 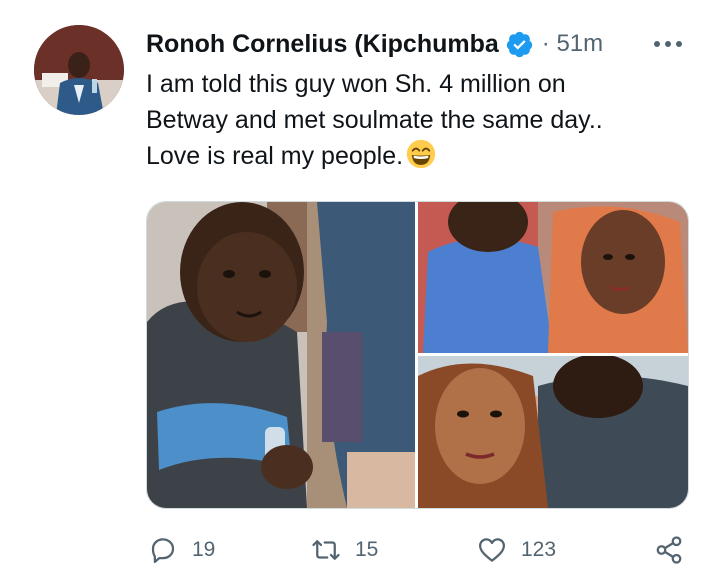 I want to click on tweet-text-line: Love is real my people., so click(x=416, y=156).